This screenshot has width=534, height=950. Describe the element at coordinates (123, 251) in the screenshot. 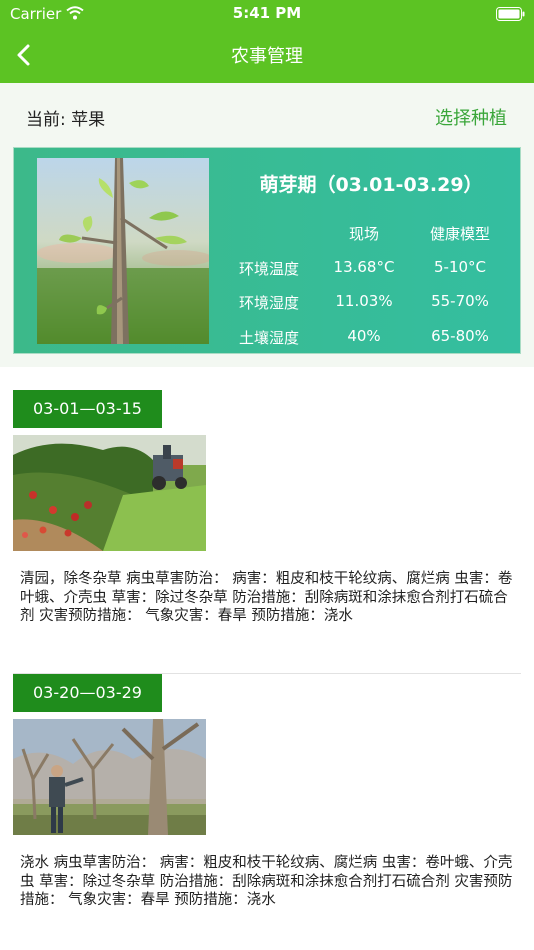

I see `apple-sprout-photo` at that location.